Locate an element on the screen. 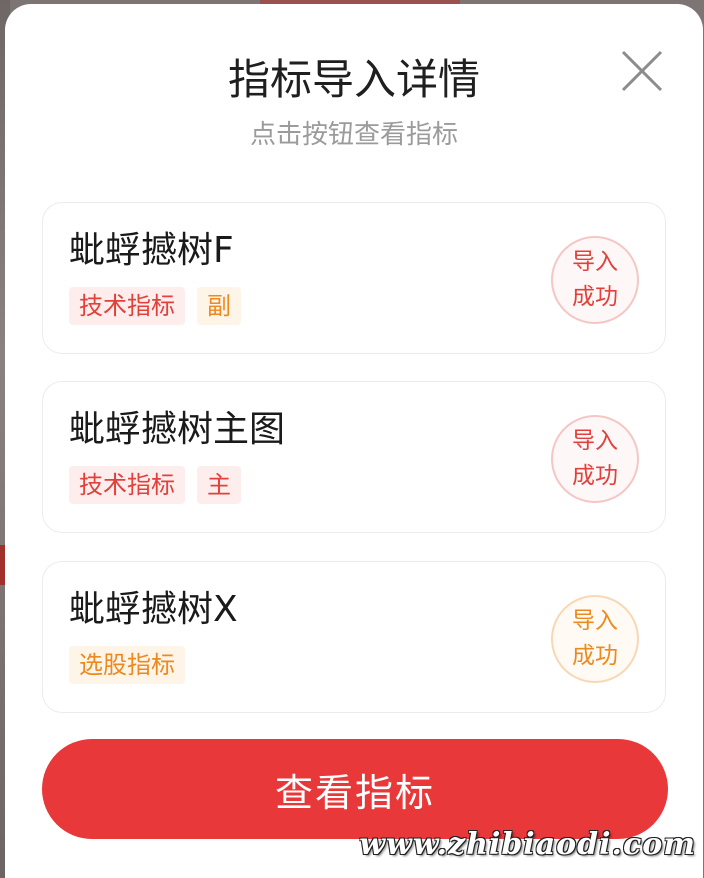 The height and width of the screenshot is (878, 704). tag-main: 主 is located at coordinates (219, 485).